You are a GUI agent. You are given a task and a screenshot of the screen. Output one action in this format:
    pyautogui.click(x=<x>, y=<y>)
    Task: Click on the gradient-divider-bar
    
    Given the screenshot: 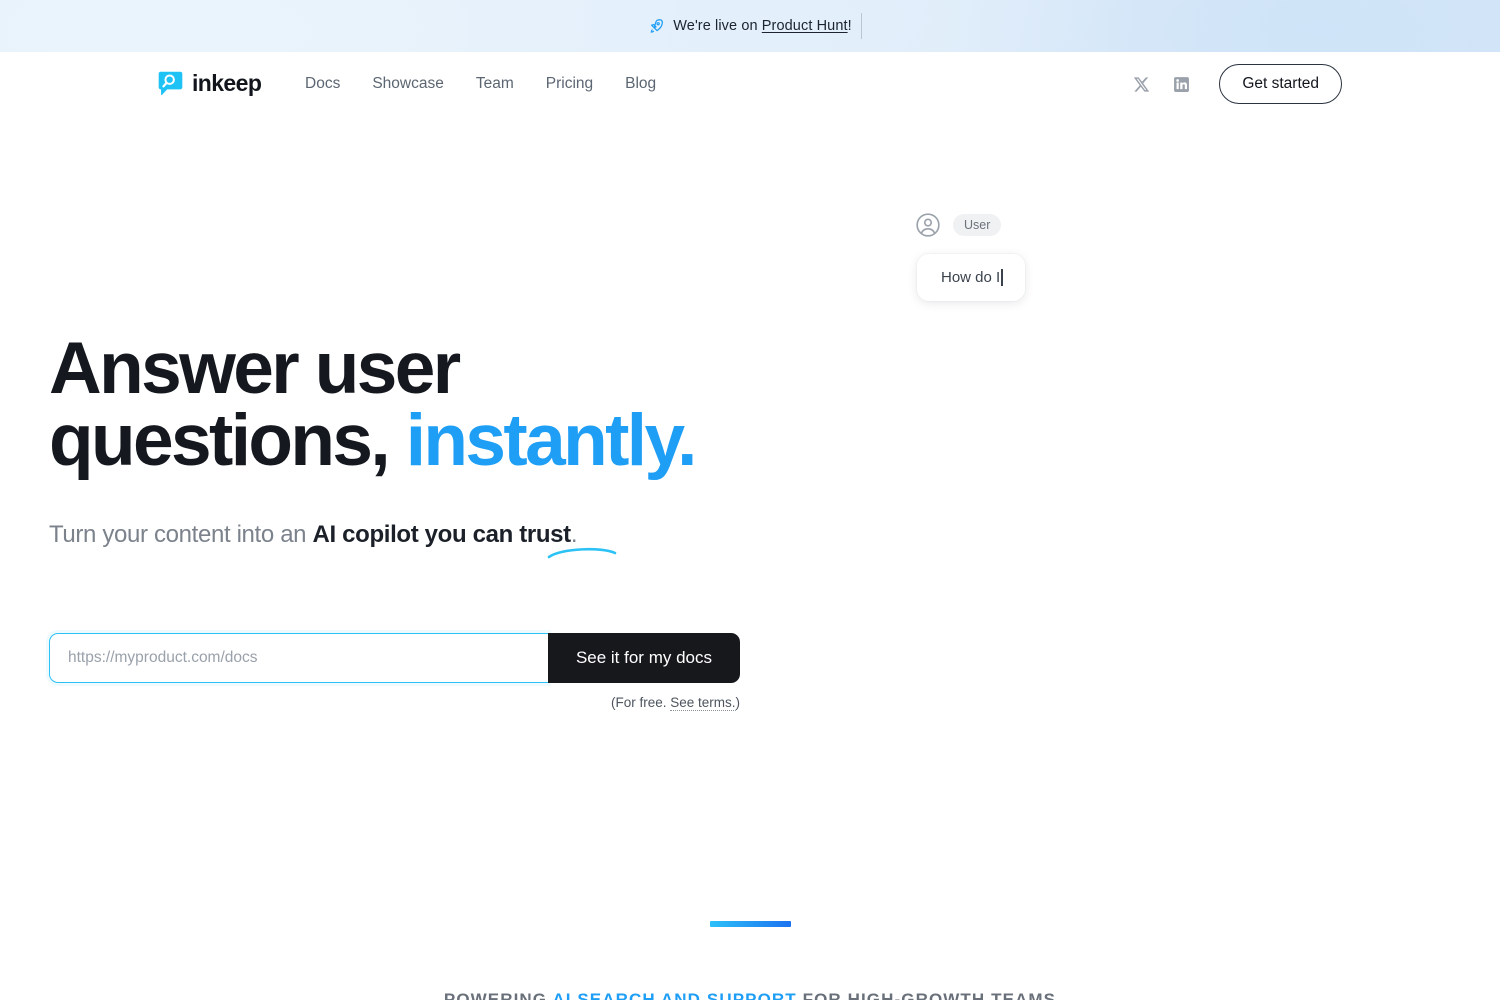 What is the action you would take?
    pyautogui.click(x=750, y=924)
    